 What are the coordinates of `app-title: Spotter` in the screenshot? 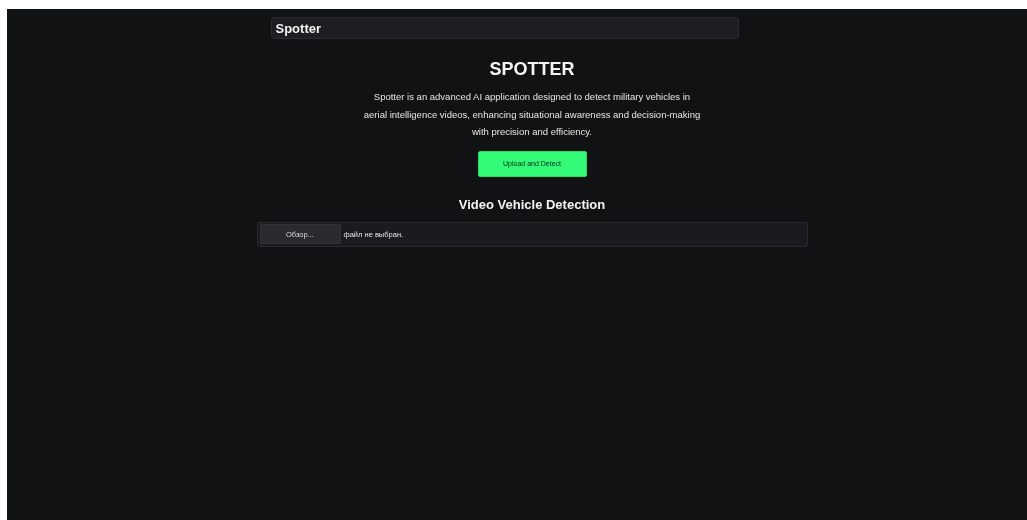 It's located at (298, 28).